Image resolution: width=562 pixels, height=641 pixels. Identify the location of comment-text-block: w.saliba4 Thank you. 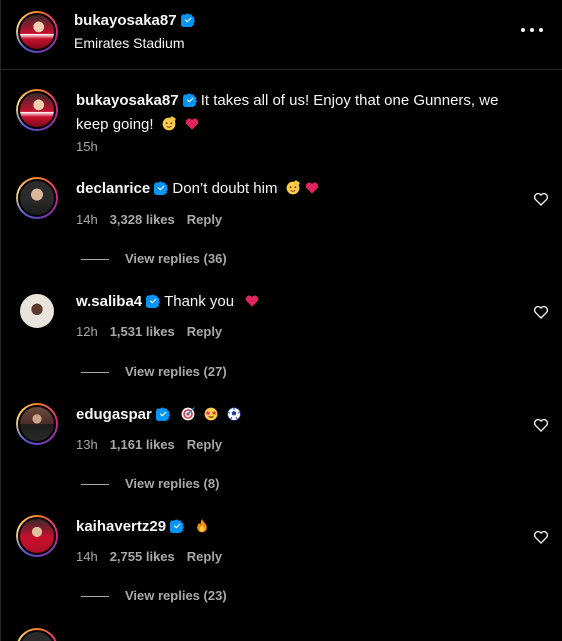
(296, 302).